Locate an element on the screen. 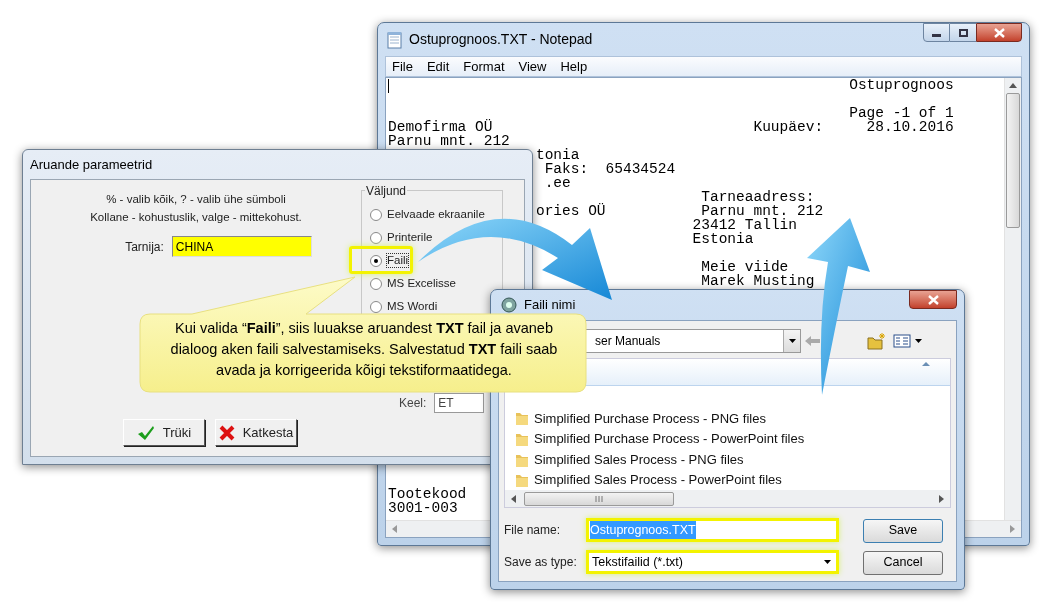 This screenshot has height=613, width=1054. dialog-icon is located at coordinates (509, 305).